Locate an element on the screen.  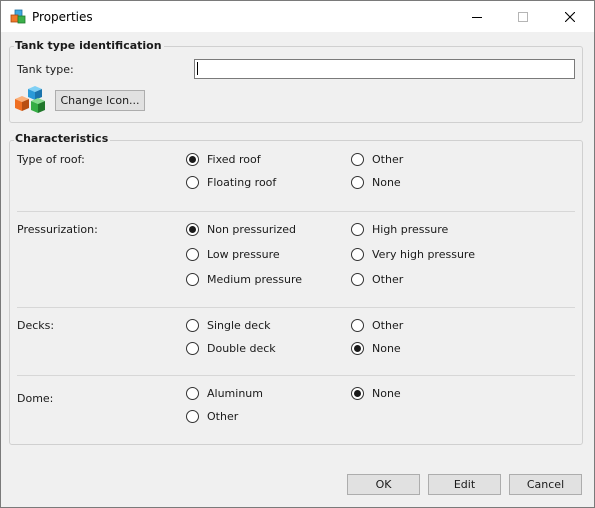
radio-label: Double deck is located at coordinates (241, 348).